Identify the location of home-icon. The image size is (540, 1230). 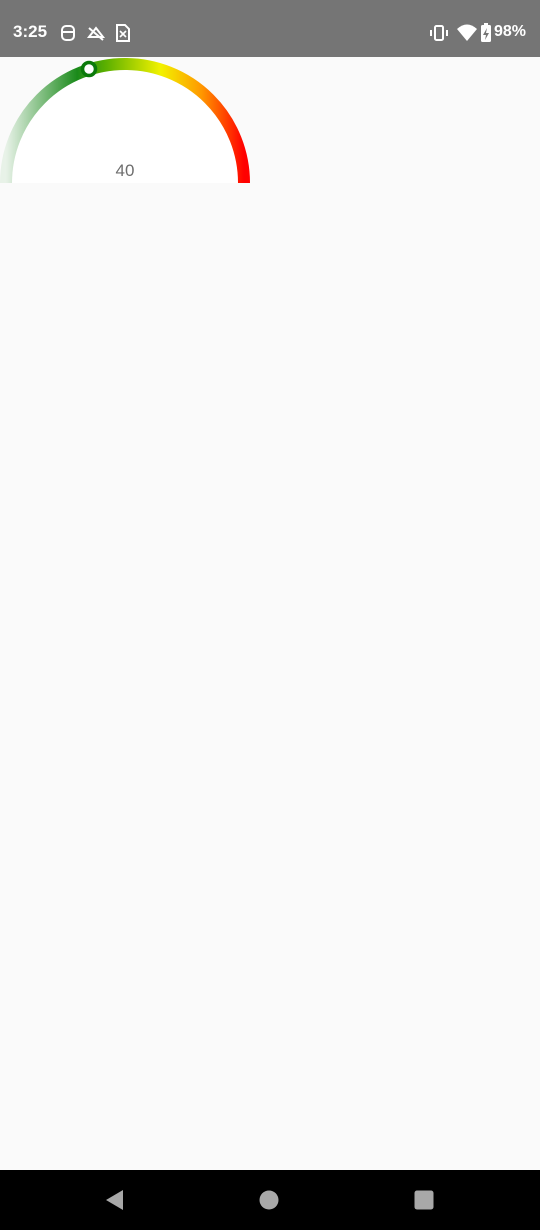
(269, 1200).